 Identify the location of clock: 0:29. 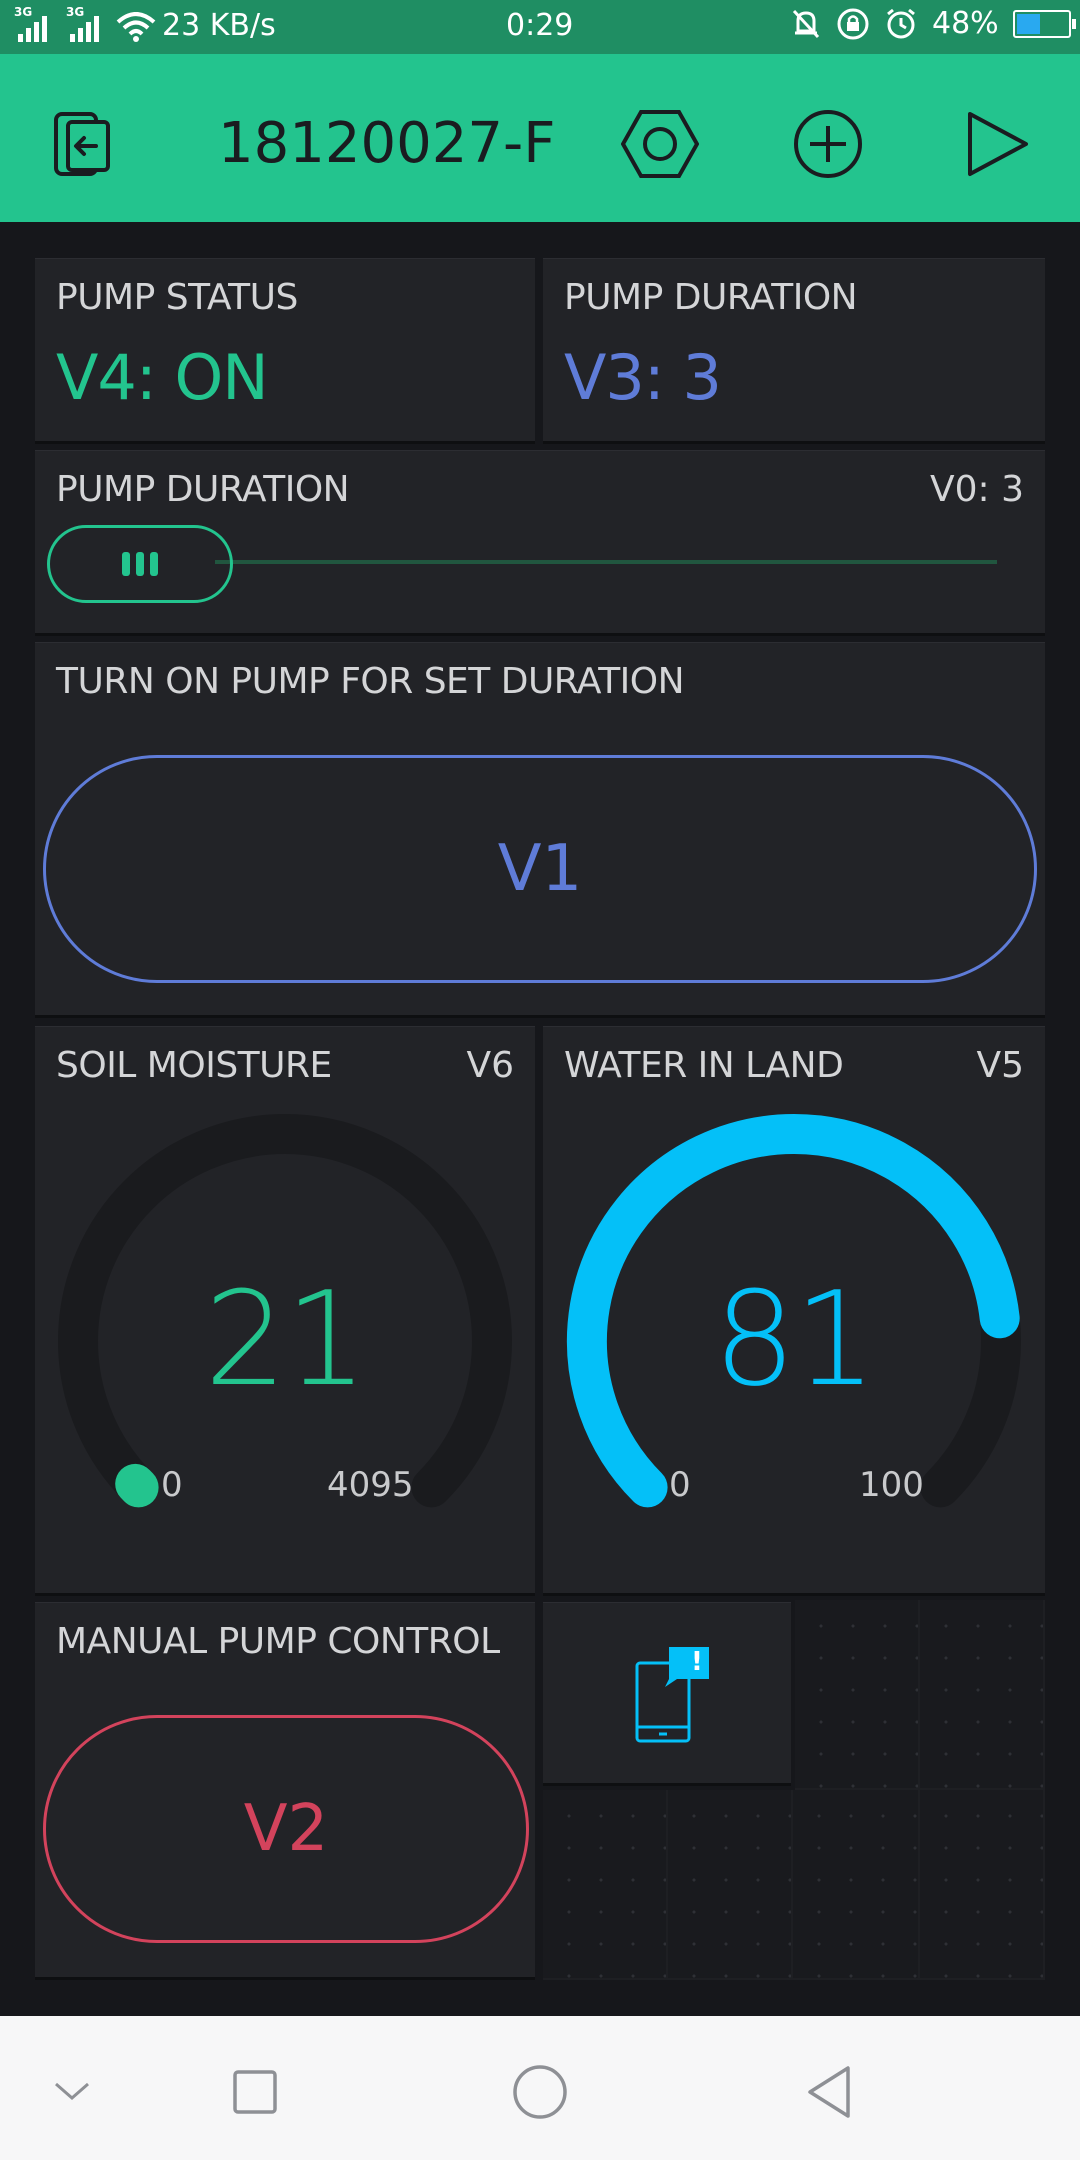
(540, 25).